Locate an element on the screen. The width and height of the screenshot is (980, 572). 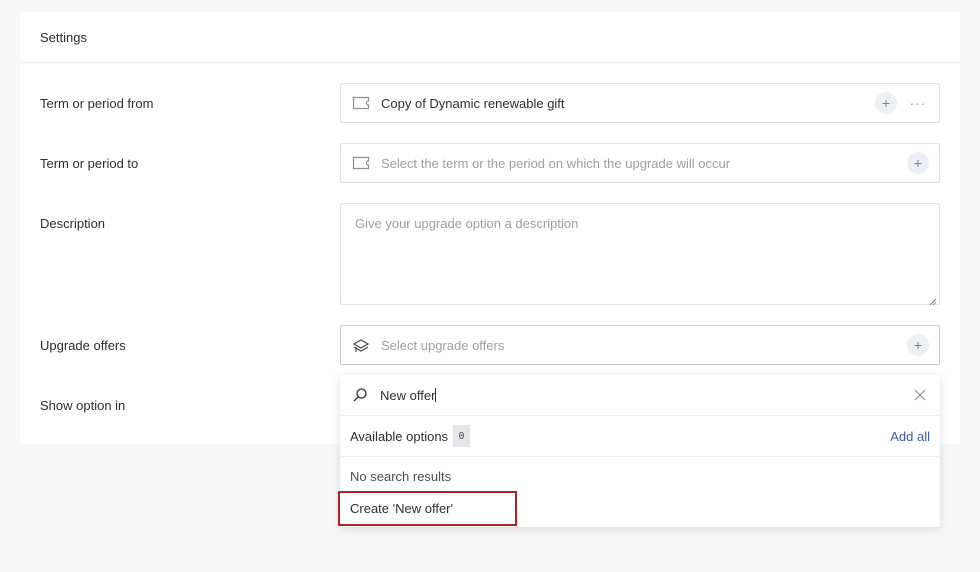
offers-stack-icon is located at coordinates (361, 345).